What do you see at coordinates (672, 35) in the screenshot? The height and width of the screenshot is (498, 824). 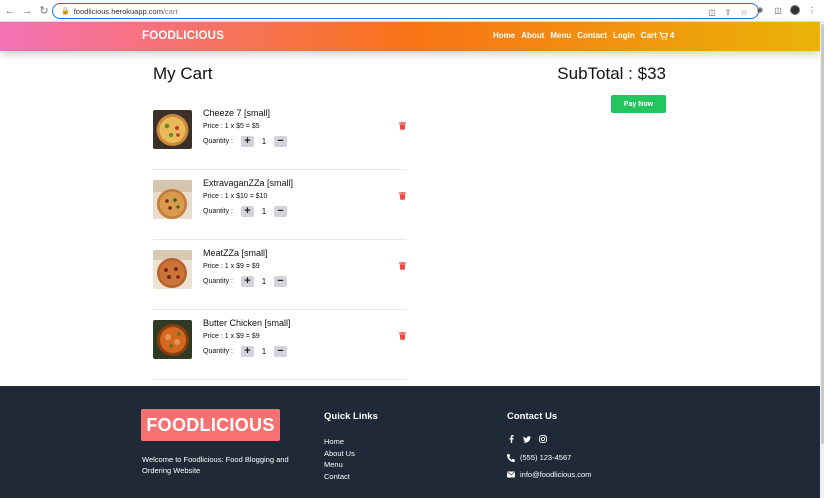 I see `cart-count: 4` at bounding box center [672, 35].